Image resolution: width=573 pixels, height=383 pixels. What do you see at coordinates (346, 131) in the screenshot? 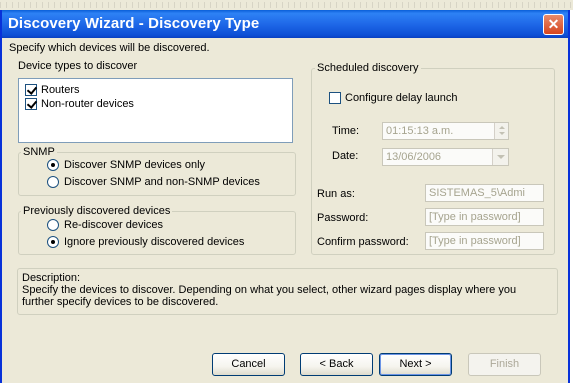
I see `time-label: Time:` at bounding box center [346, 131].